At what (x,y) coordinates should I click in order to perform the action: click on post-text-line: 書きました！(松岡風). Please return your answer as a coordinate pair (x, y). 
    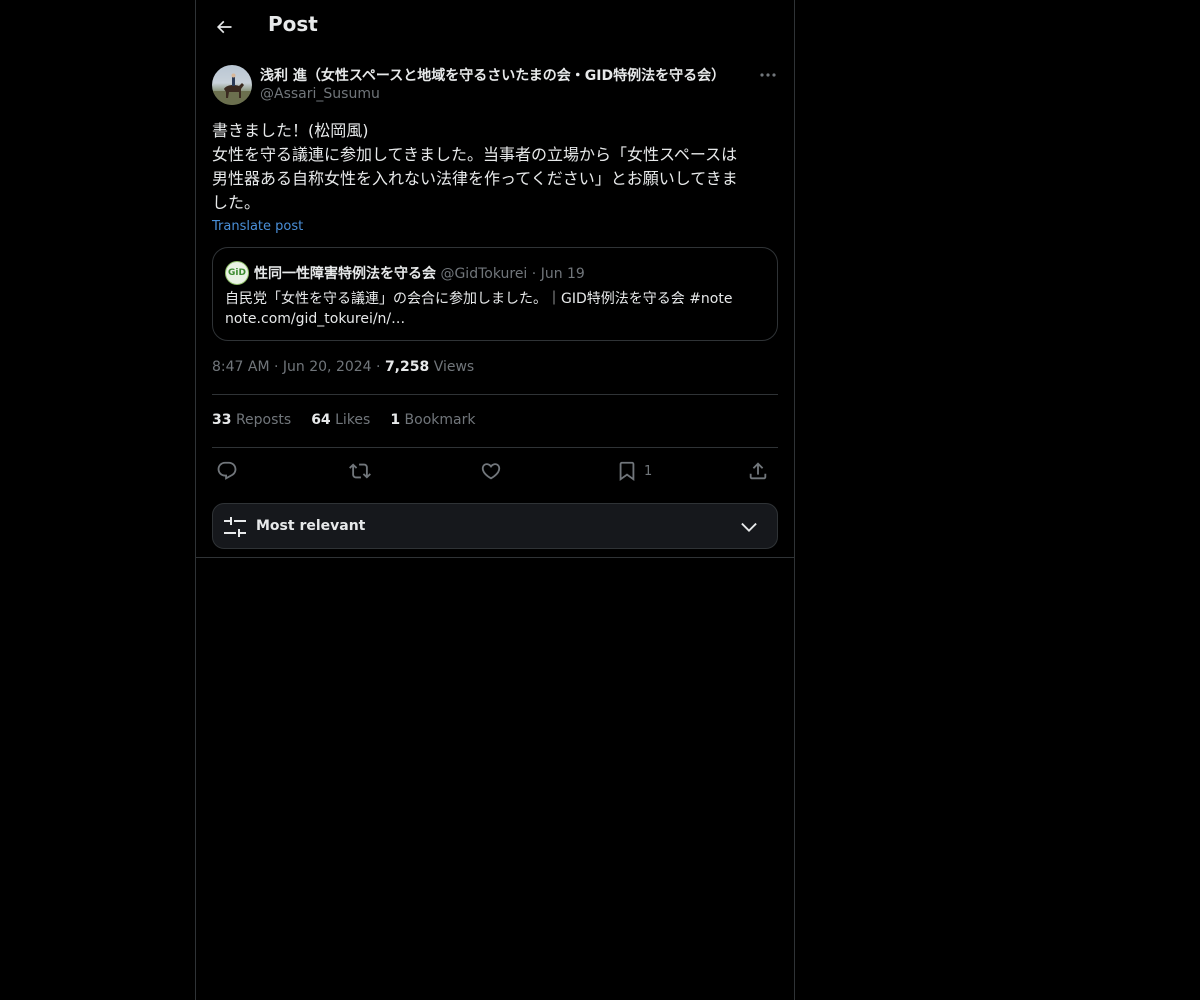
    Looking at the image, I should click on (290, 130).